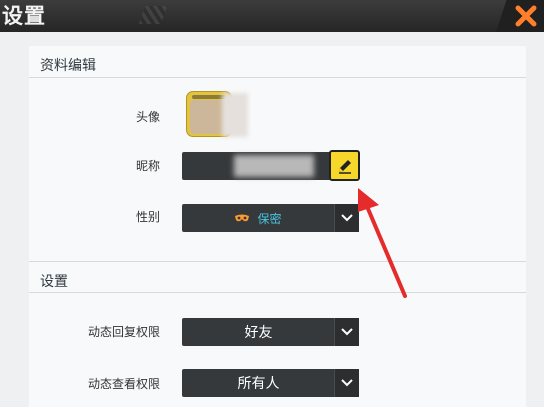  I want to click on close-button-area, so click(520, 16).